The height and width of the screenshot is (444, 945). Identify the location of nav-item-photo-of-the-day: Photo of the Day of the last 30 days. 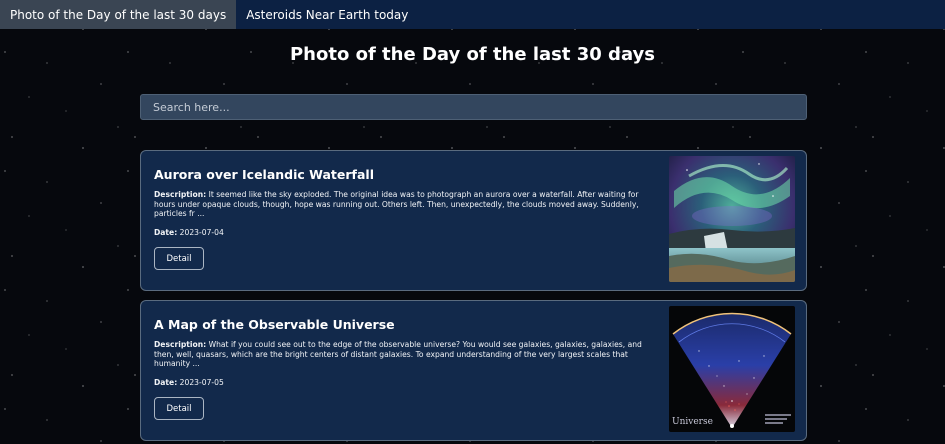
(118, 14).